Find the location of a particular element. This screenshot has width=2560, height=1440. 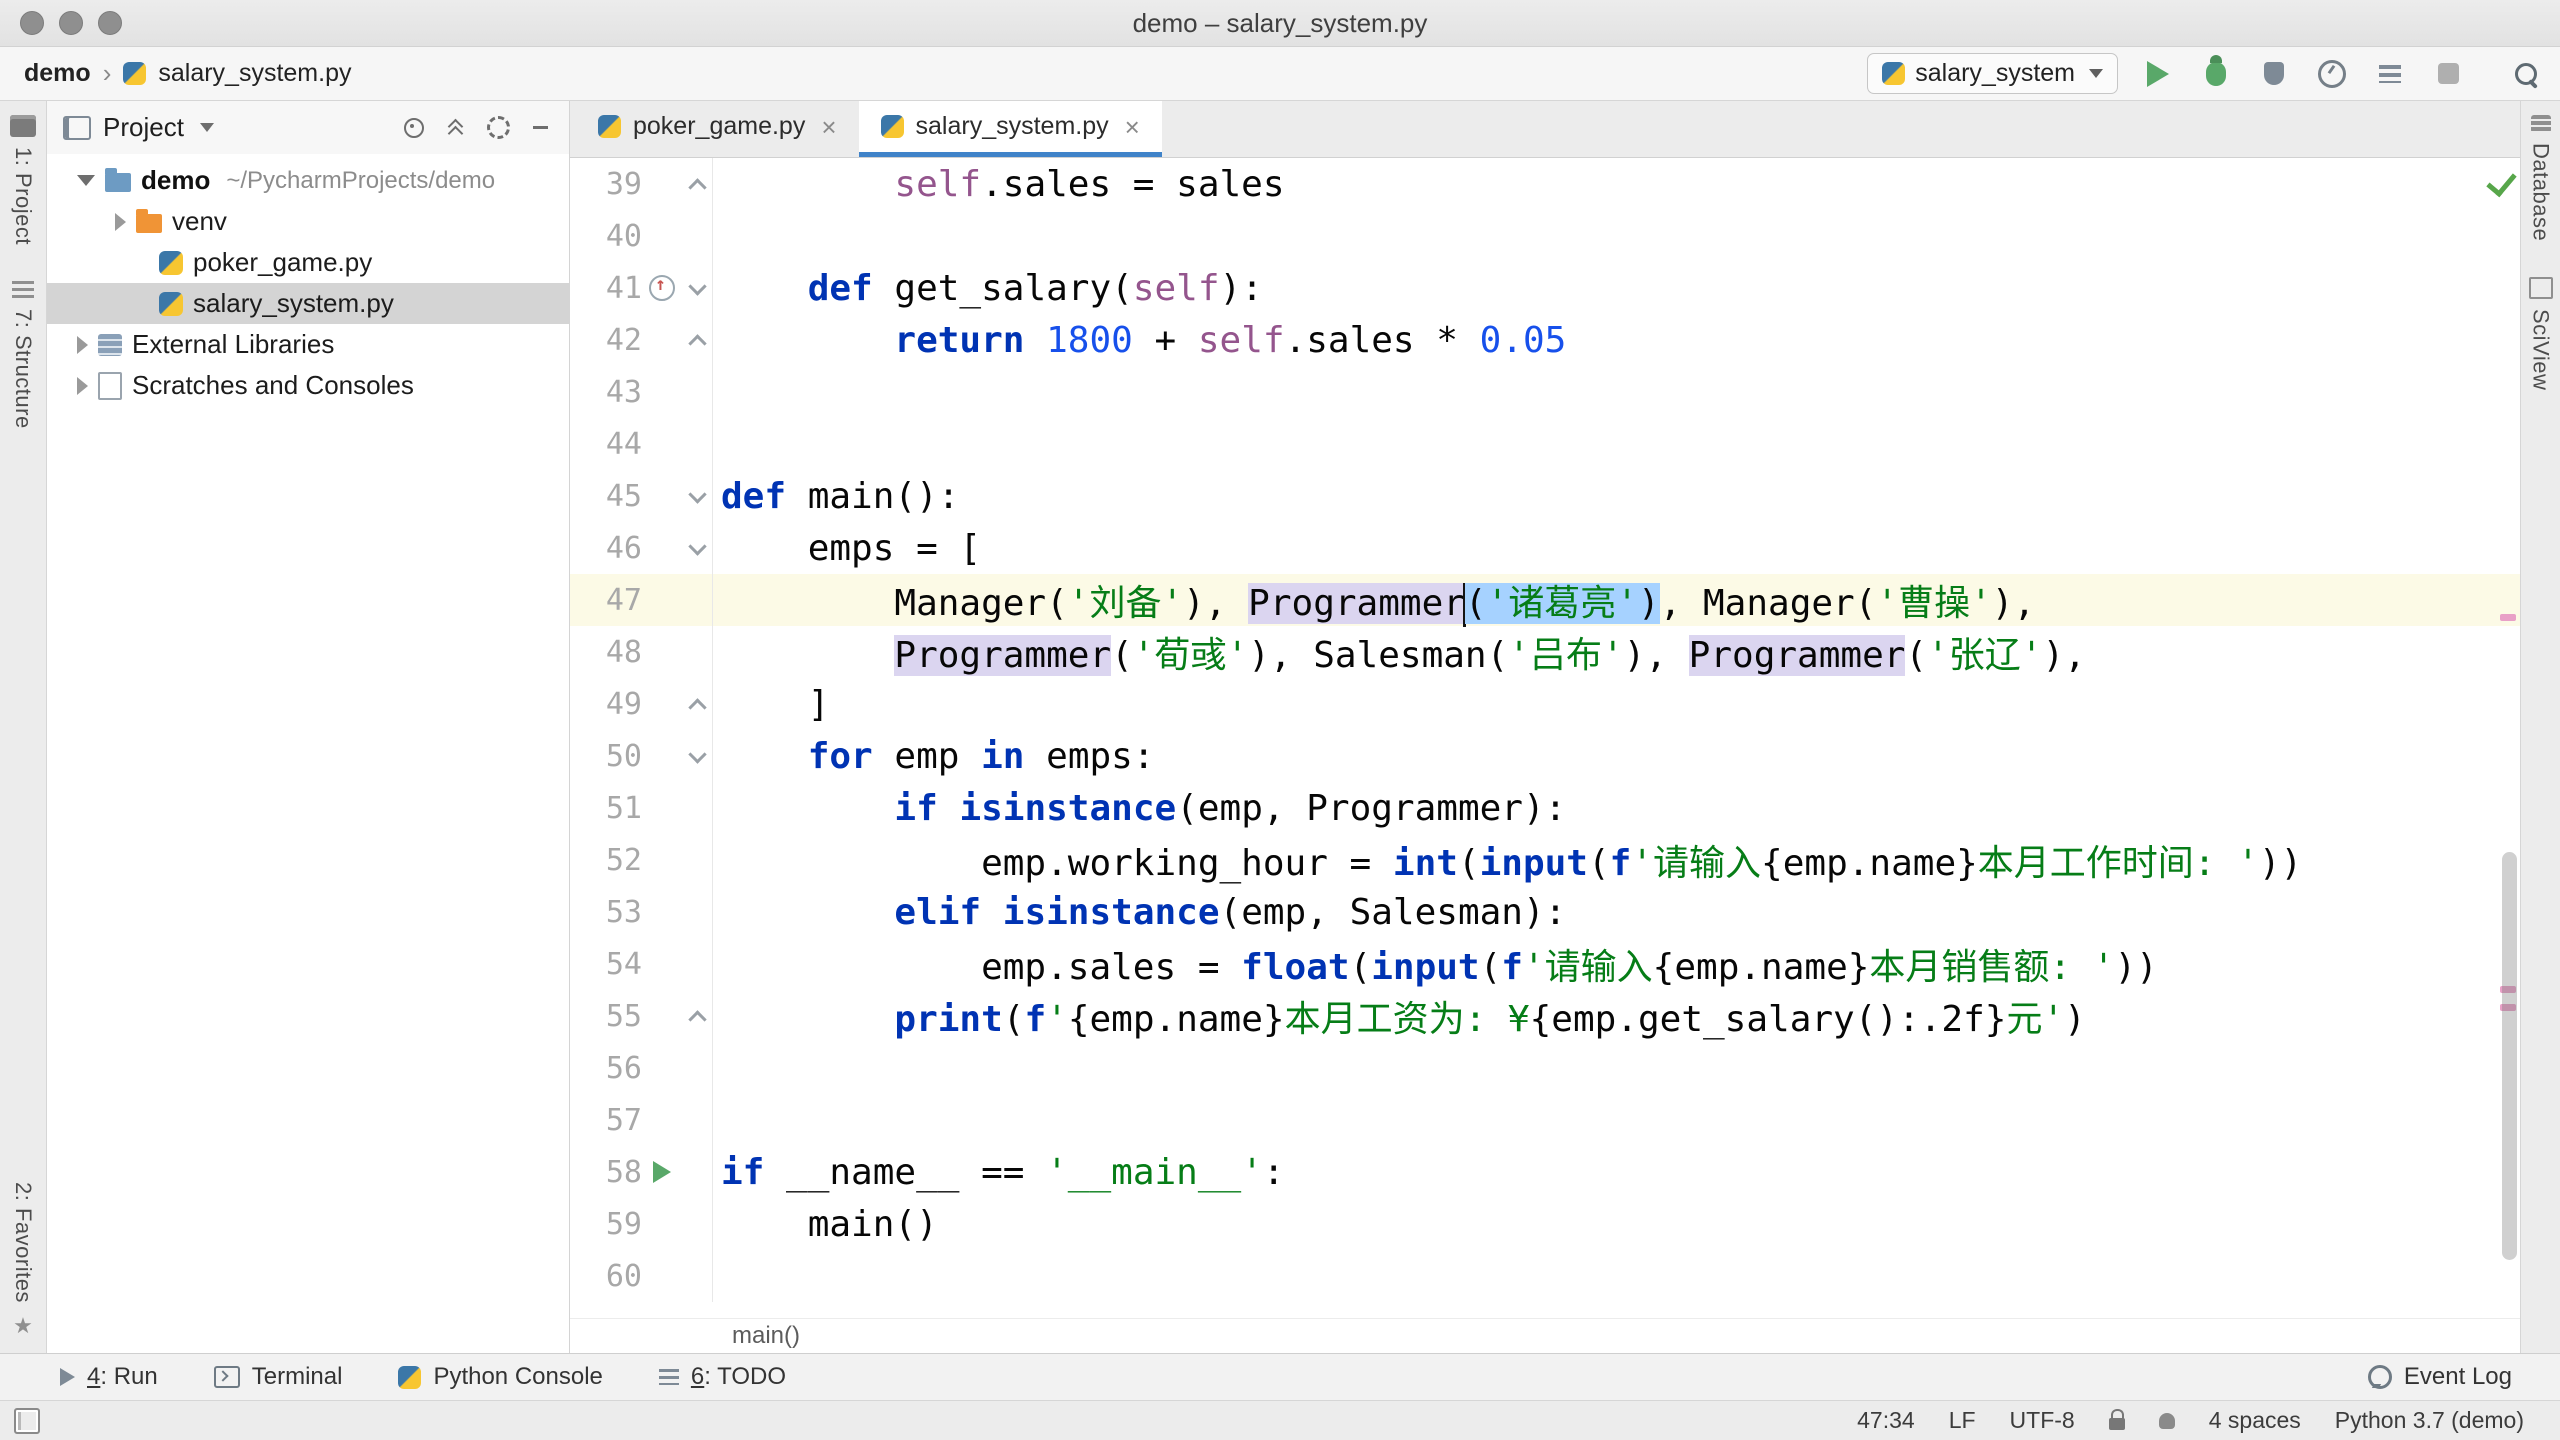

lock-icon is located at coordinates (2116, 1419).